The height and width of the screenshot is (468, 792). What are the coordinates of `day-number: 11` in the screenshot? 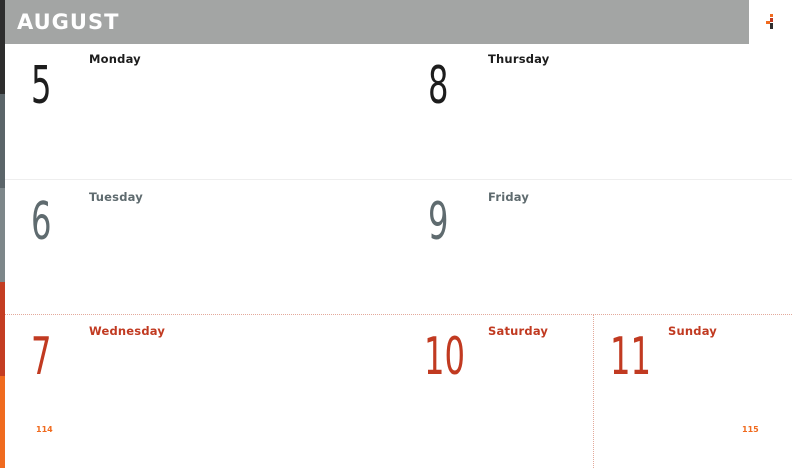 It's located at (631, 357).